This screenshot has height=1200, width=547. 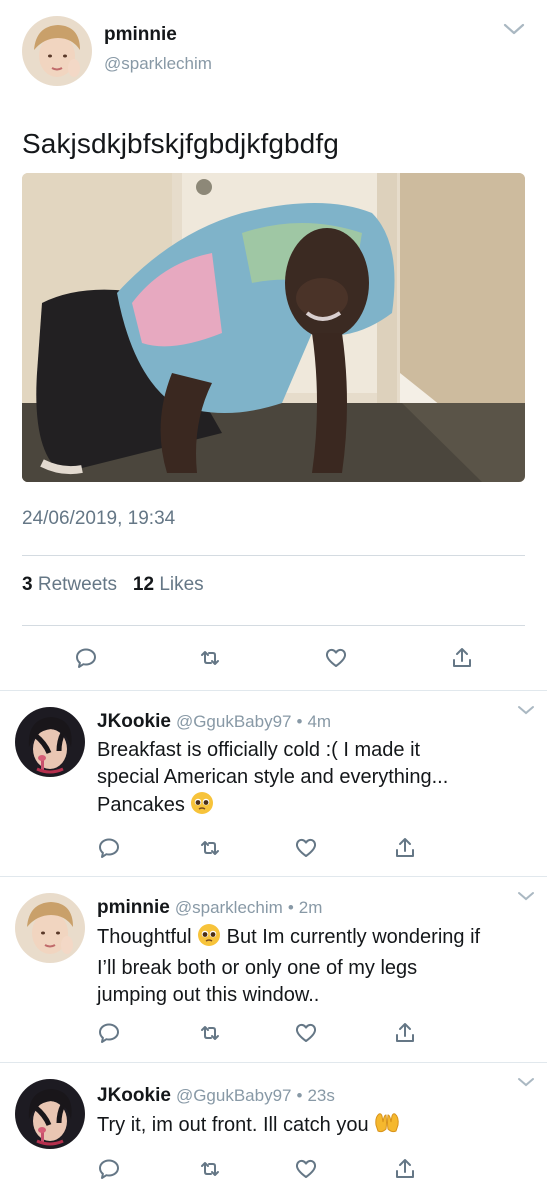 I want to click on author-name: pminnie, so click(x=140, y=35).